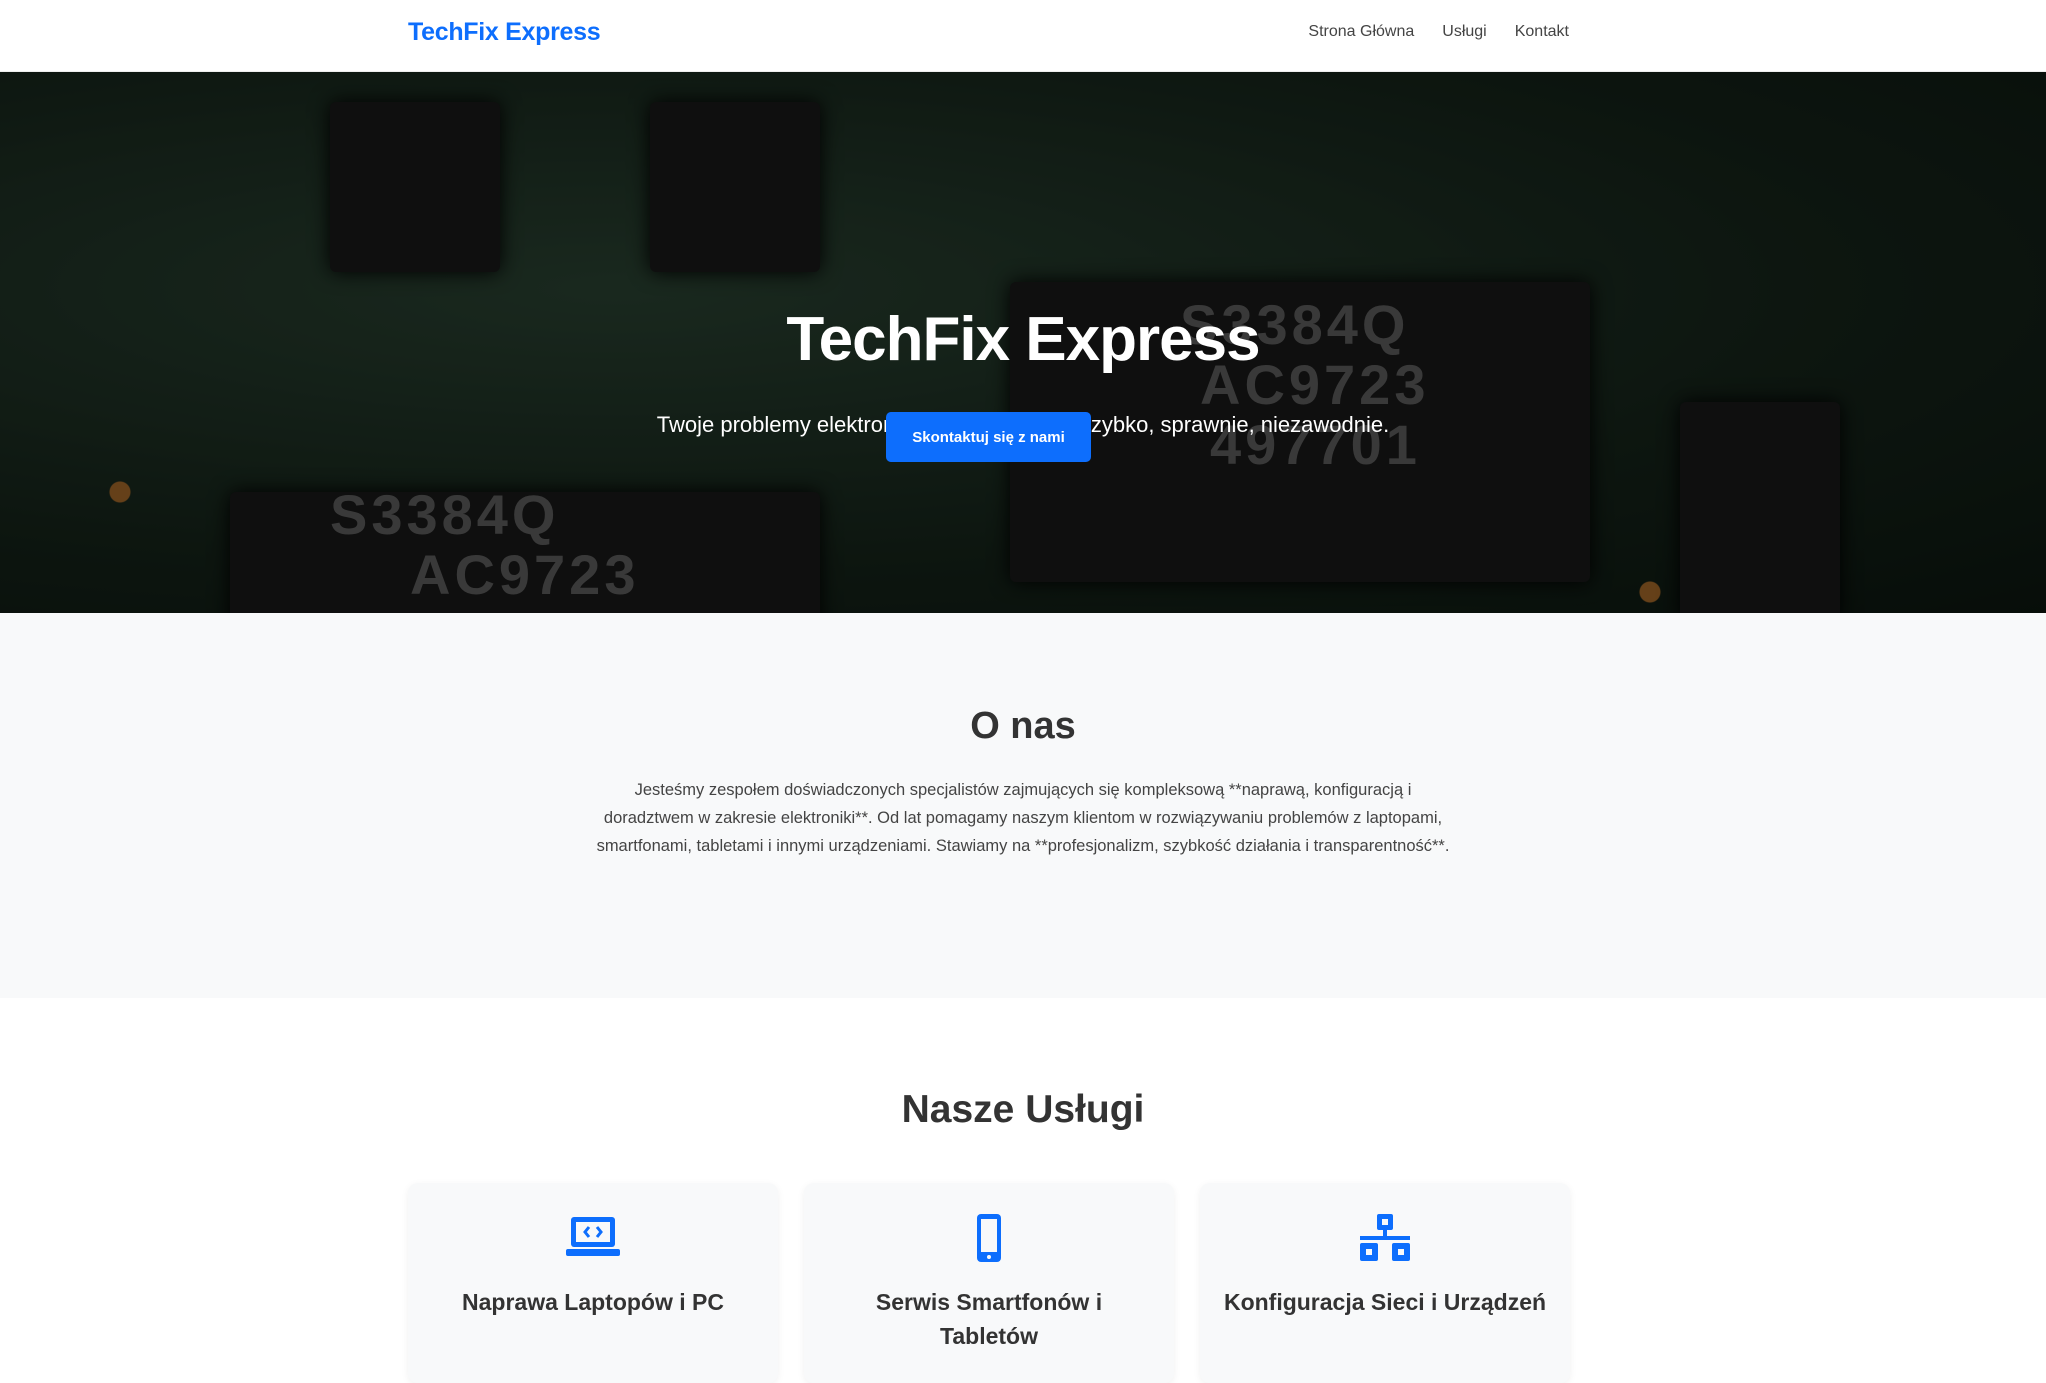 The image size is (2046, 1383). Describe the element at coordinates (1385, 1302) in the screenshot. I see `service-title: Konfiguracja Sieci i Urządzeń` at that location.